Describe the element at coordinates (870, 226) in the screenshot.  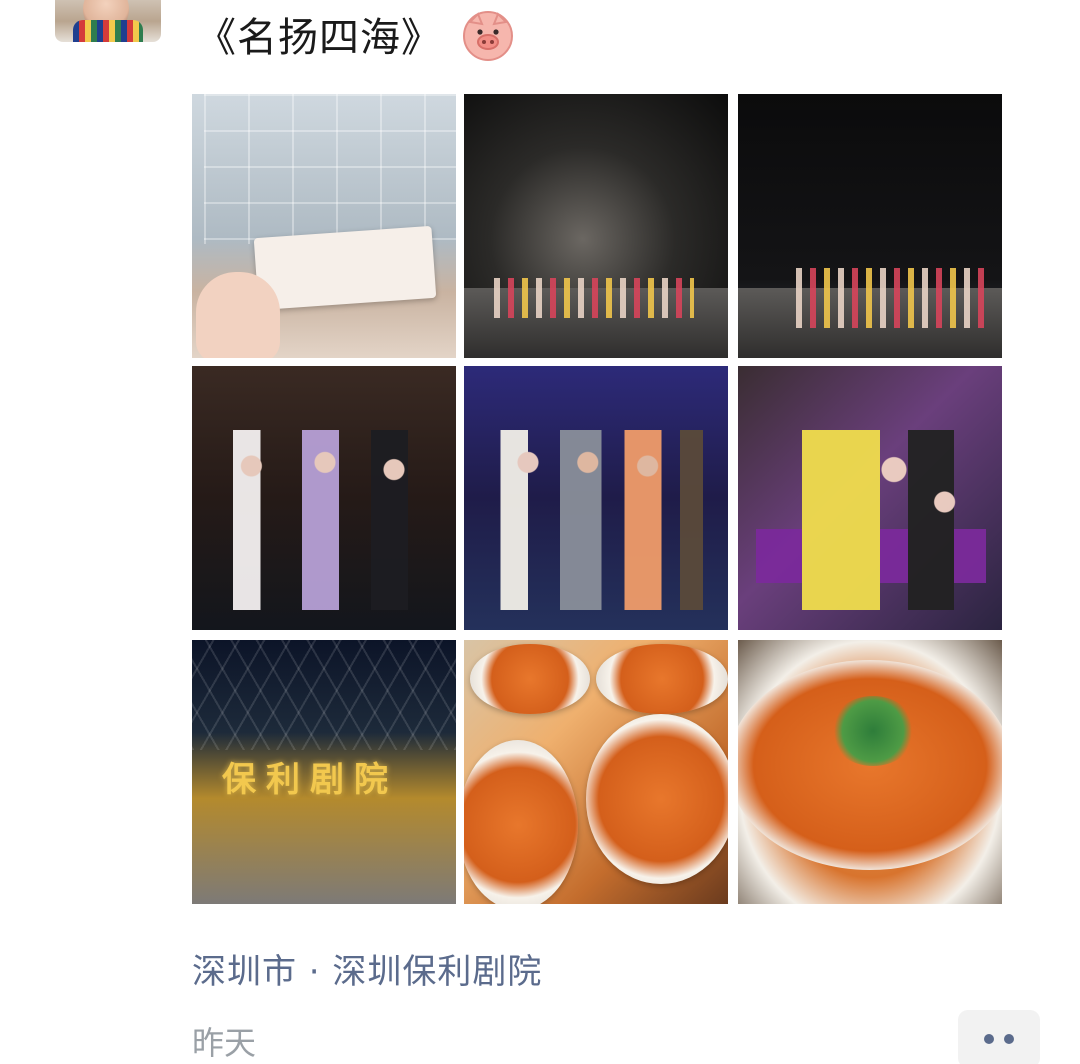
I see `photo-stage-curtain-call` at that location.